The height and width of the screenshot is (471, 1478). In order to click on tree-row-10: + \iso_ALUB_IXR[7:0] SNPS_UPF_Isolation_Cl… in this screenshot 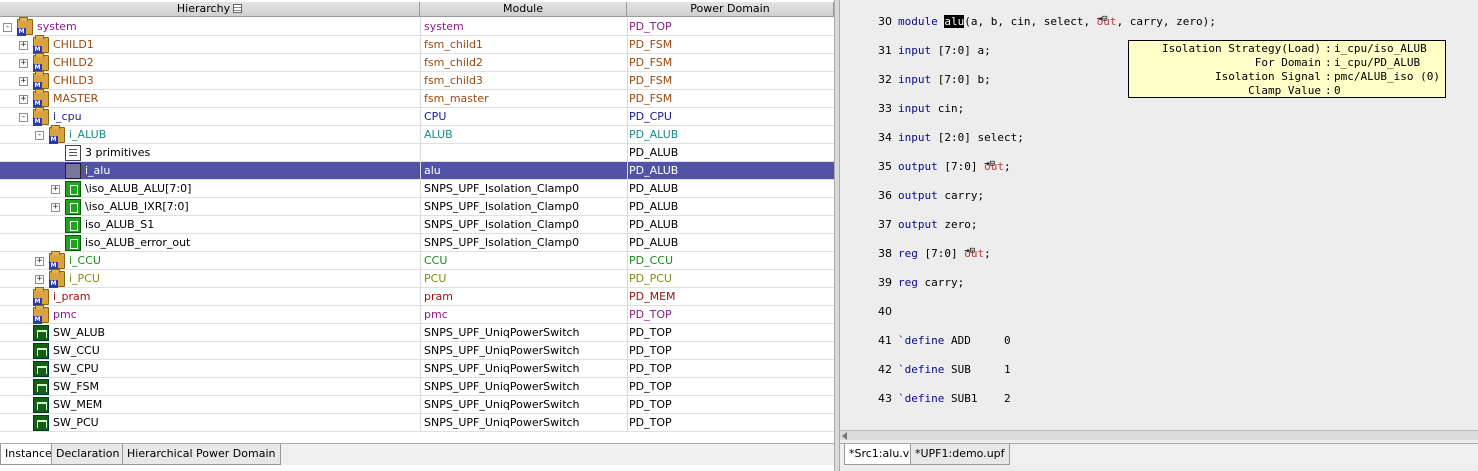, I will do `click(417, 207)`.